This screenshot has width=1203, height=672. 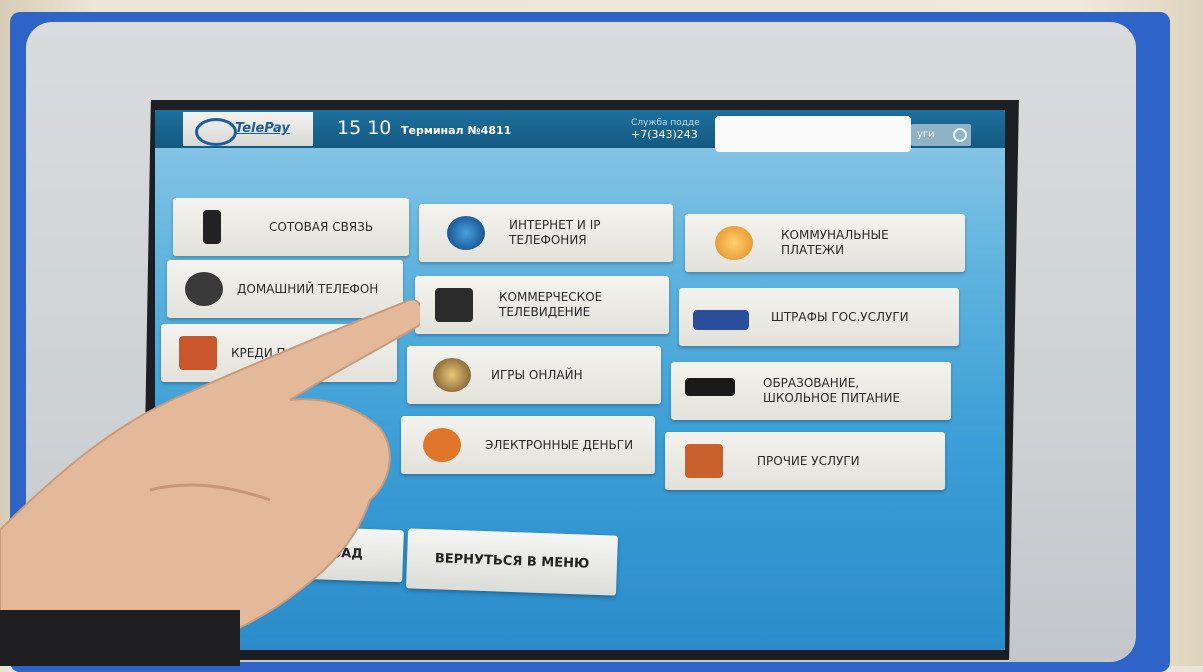 What do you see at coordinates (321, 226) in the screenshot?
I see `tile-label: СОТОВАЯ СВЯЗЬ` at bounding box center [321, 226].